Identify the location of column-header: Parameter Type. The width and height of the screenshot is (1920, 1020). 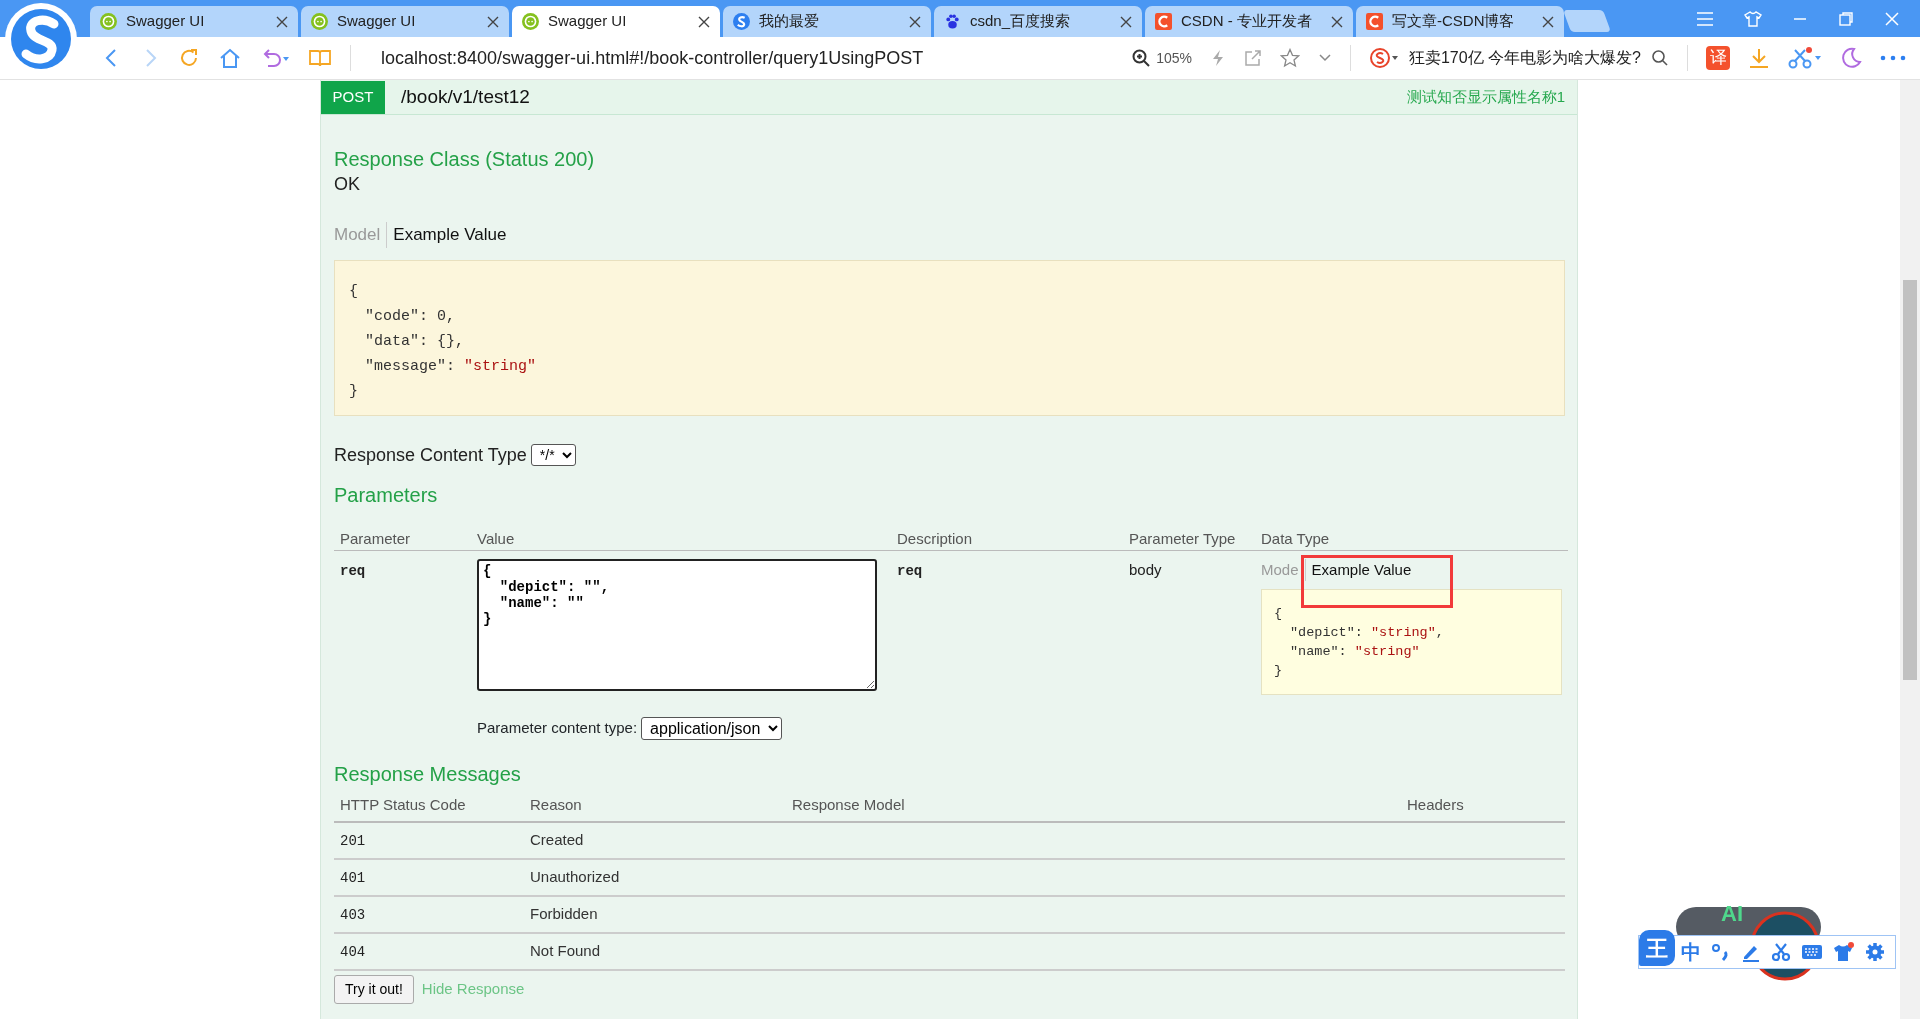
(1182, 538).